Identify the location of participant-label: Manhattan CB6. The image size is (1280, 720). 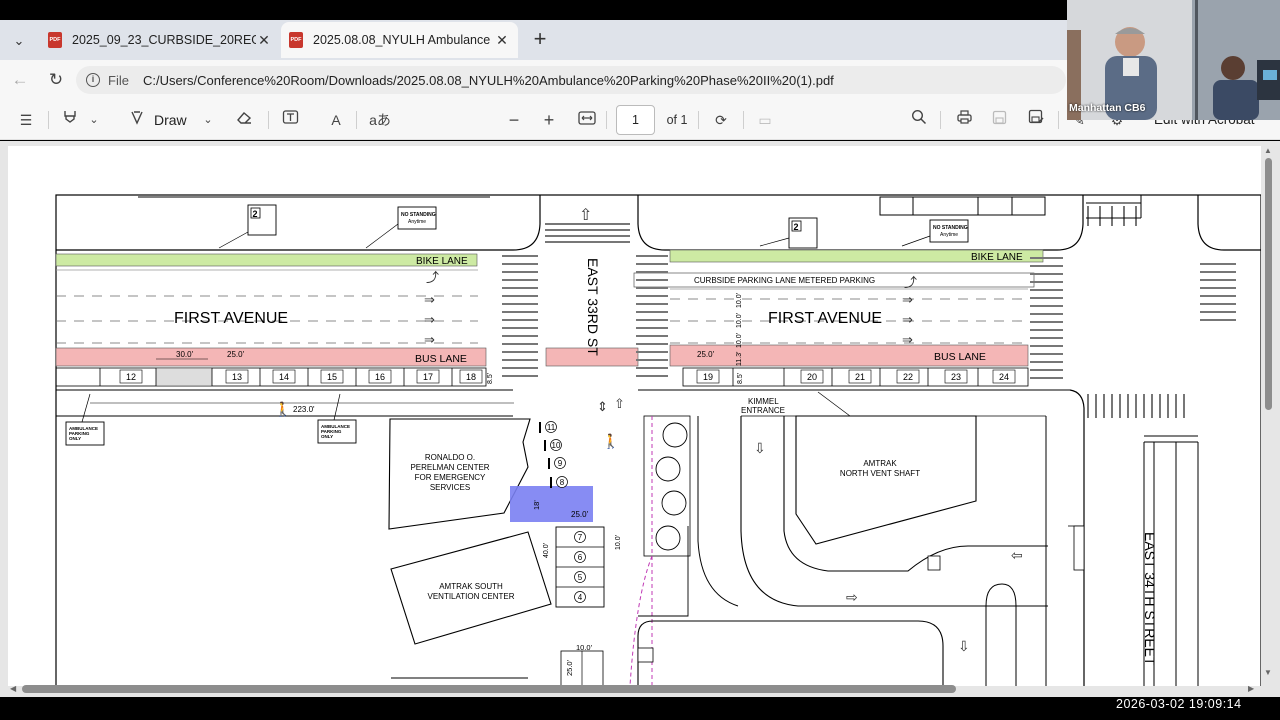
(1107, 108).